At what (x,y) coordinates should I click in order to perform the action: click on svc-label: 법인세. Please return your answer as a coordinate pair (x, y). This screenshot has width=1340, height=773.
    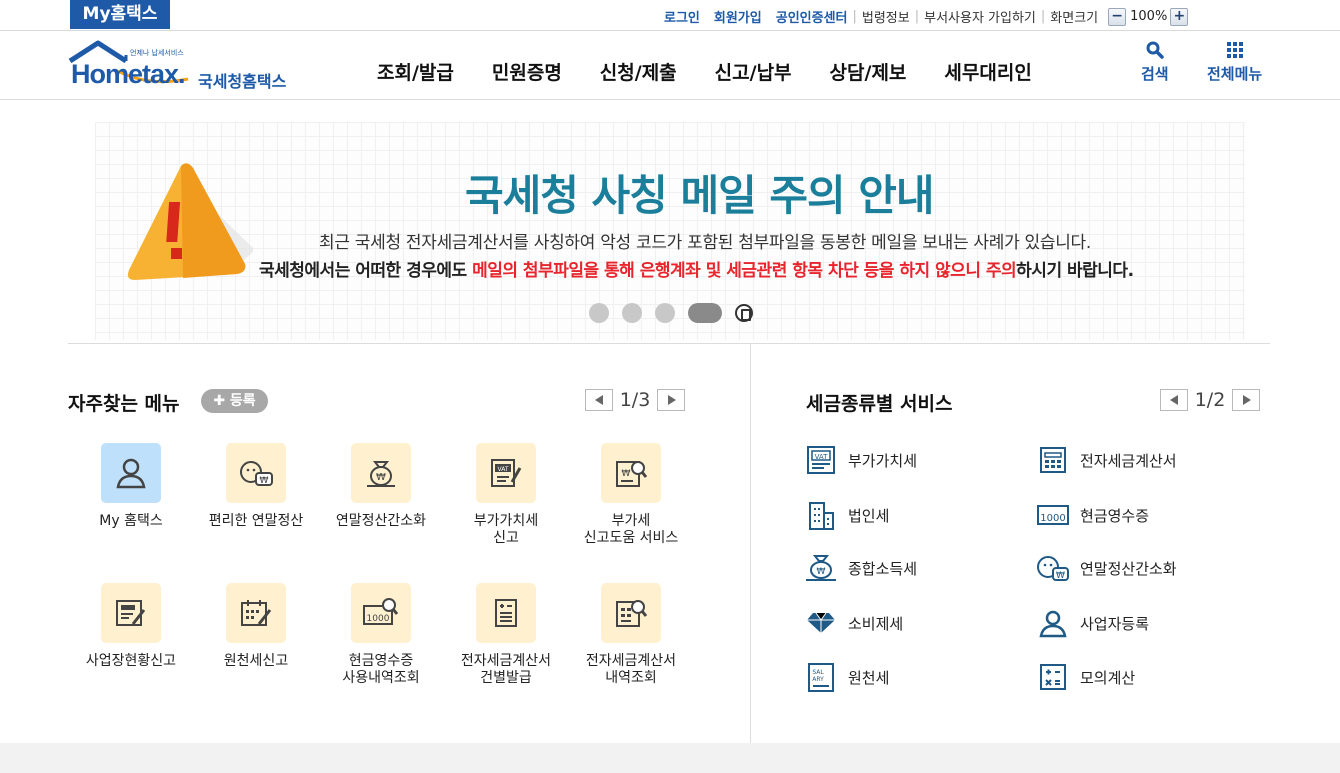
    Looking at the image, I should click on (869, 515).